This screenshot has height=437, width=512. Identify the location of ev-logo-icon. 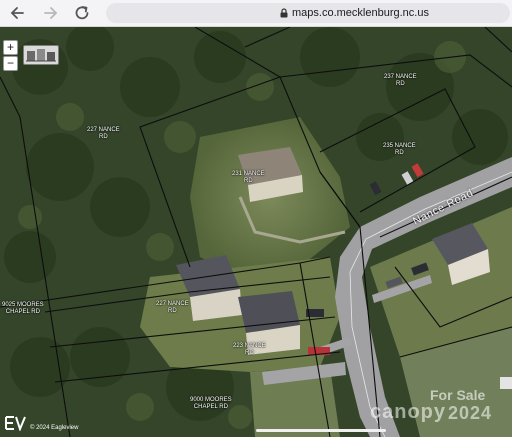
(15, 423).